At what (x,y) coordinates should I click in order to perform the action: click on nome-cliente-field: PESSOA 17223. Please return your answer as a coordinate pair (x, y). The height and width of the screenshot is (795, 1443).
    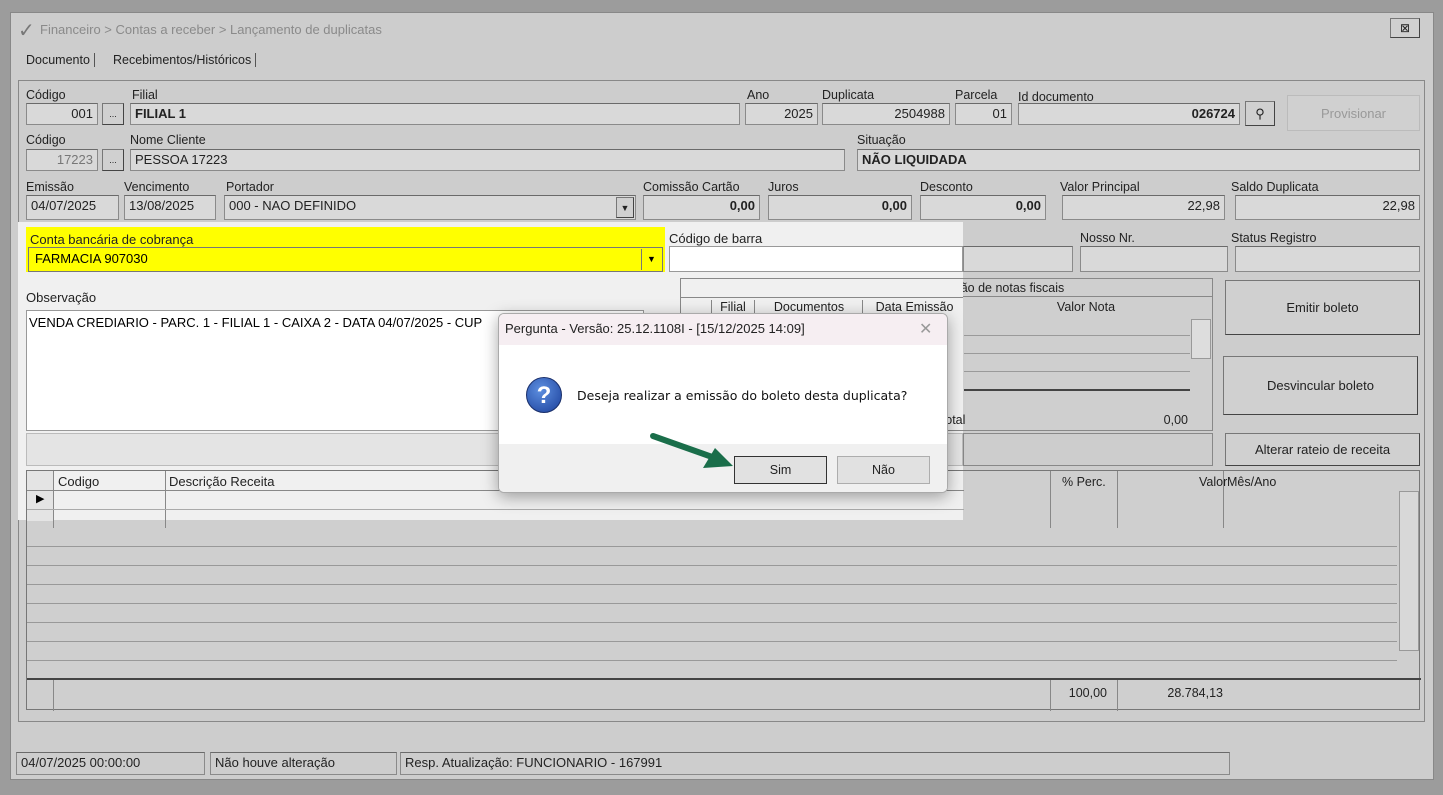
    Looking at the image, I should click on (487, 160).